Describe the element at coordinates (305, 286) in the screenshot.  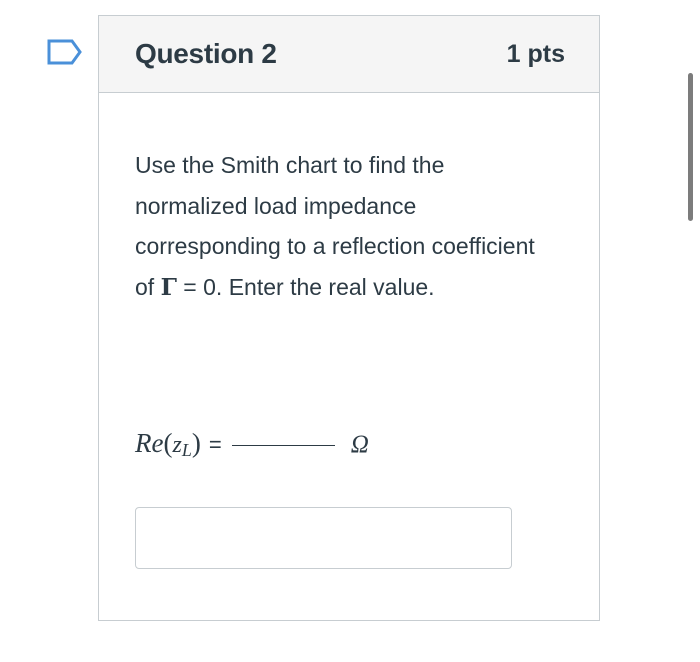
I see `question-text-after: = 0. Enter the real value.` at that location.